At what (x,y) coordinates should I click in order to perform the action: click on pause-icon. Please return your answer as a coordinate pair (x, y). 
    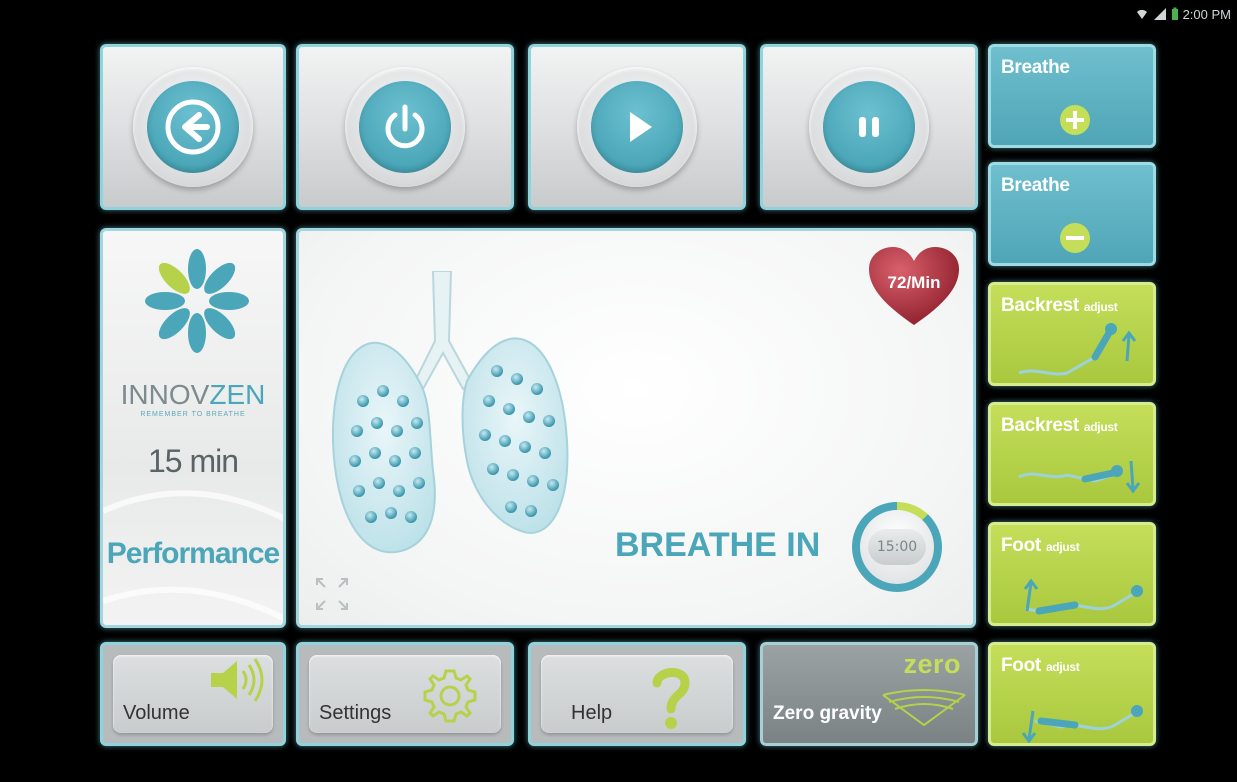
    Looking at the image, I should click on (869, 127).